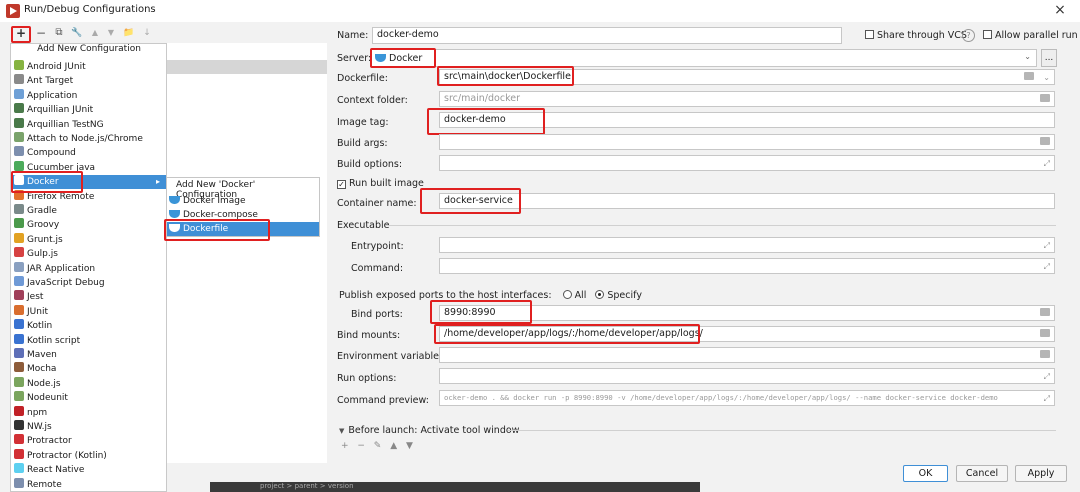 This screenshot has height=492, width=1080. I want to click on radio-button, so click(567, 294).